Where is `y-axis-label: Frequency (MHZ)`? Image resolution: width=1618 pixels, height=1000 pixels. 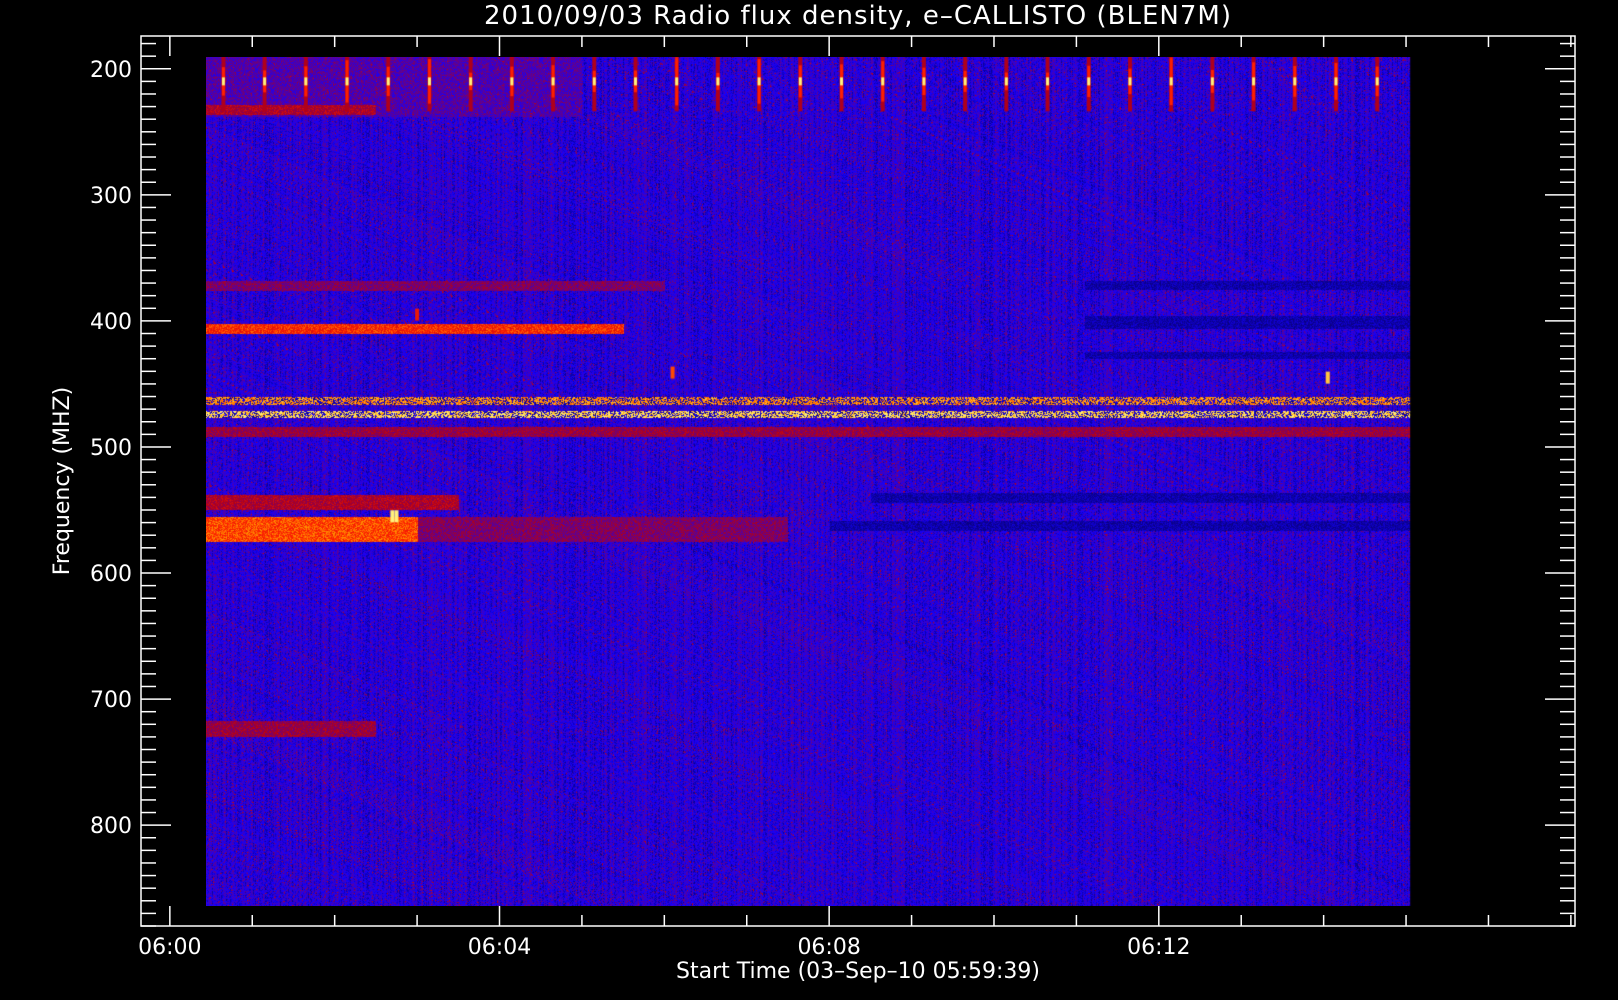
y-axis-label: Frequency (MHZ) is located at coordinates (62, 481).